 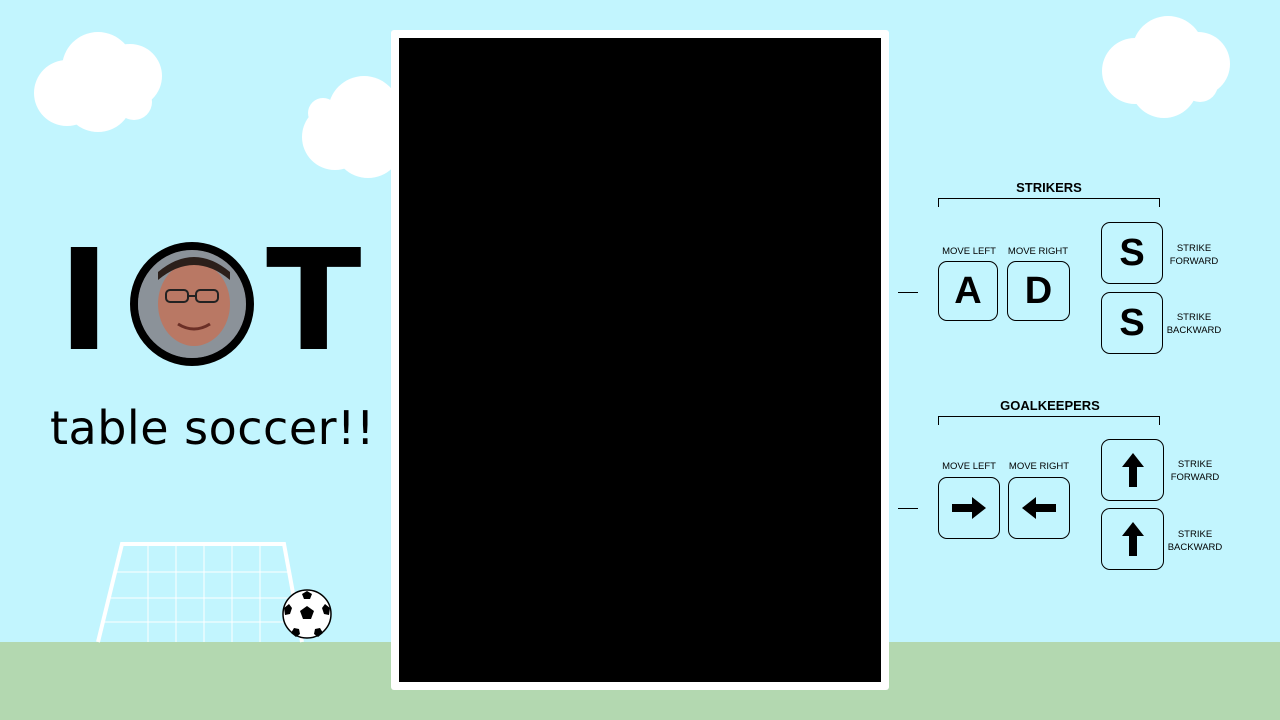 What do you see at coordinates (1166, 68) in the screenshot?
I see `cloud-right` at bounding box center [1166, 68].